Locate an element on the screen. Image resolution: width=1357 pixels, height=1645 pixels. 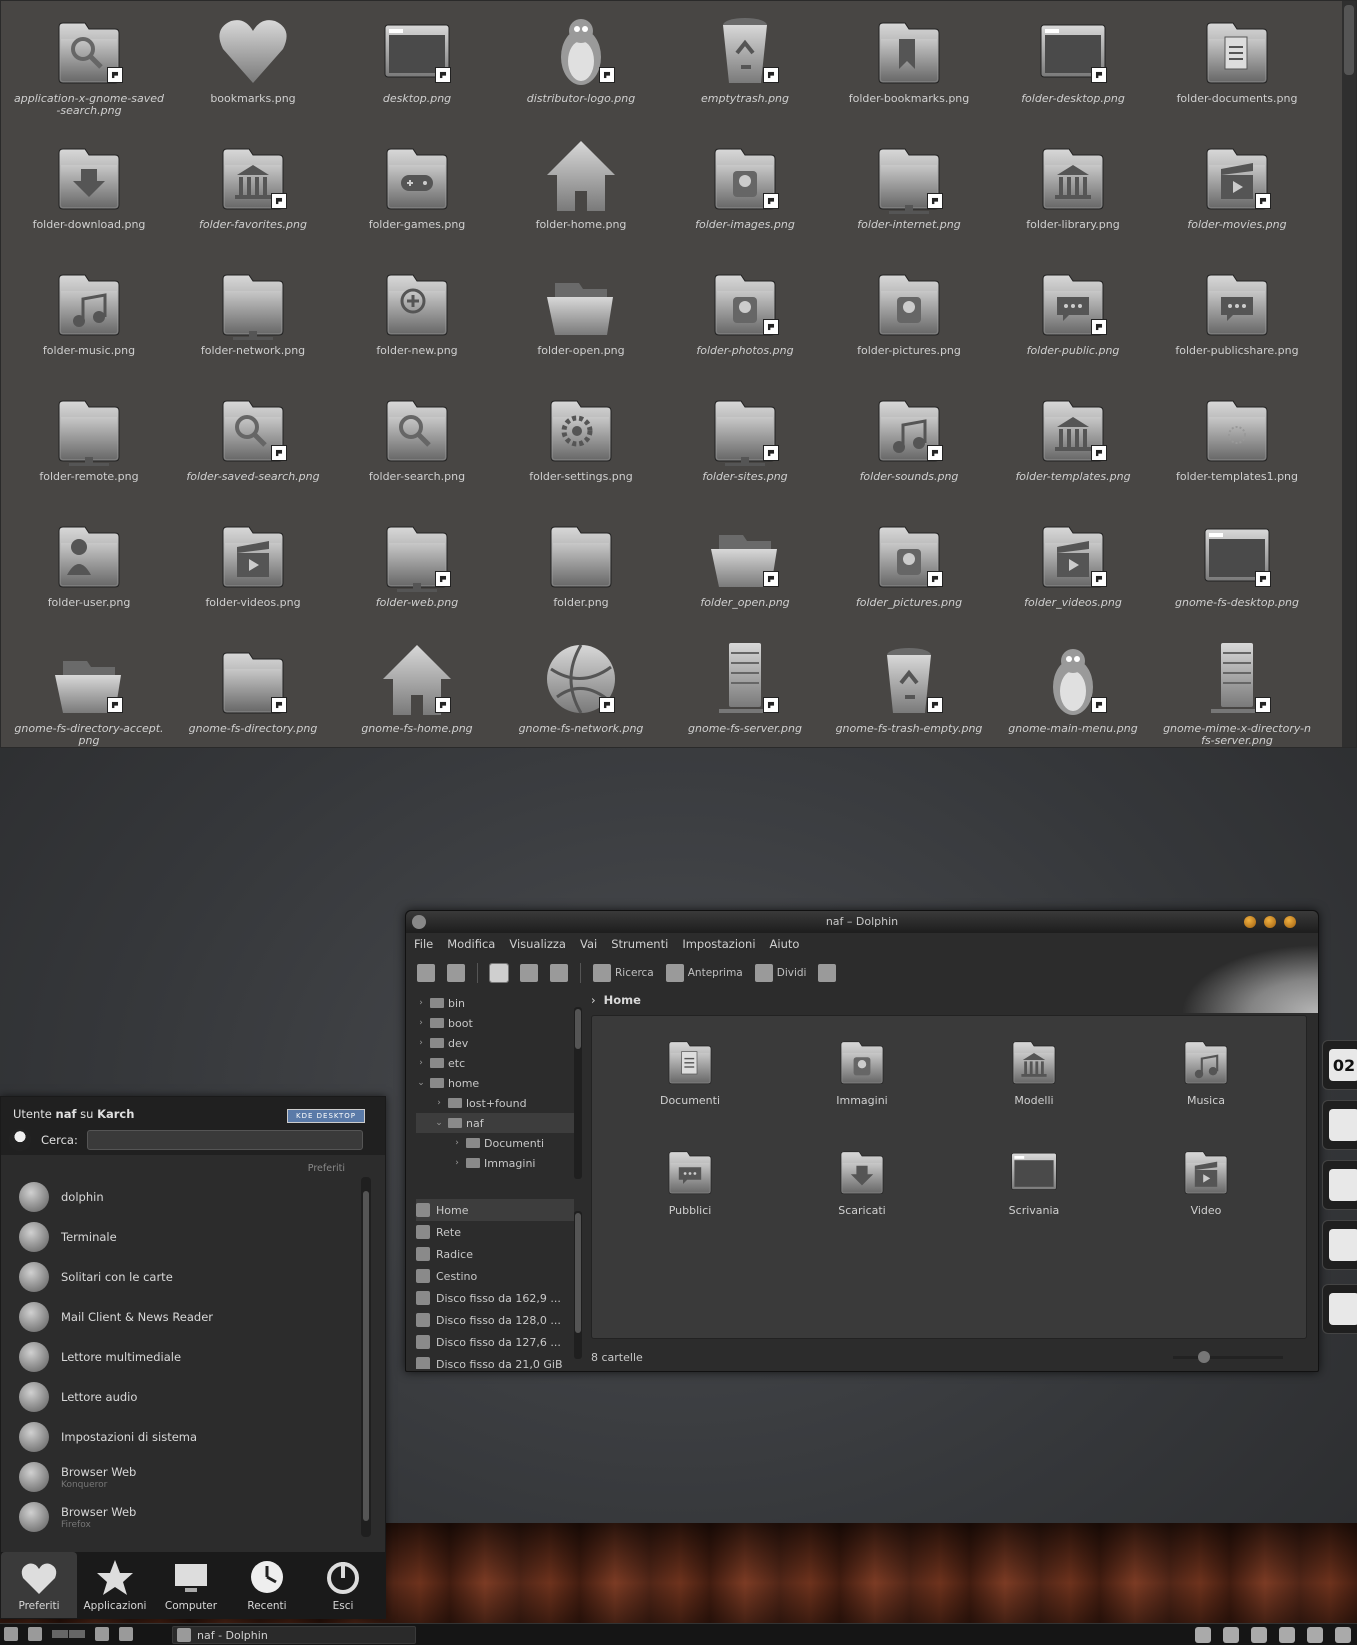
icon-file-item: bookmarks.png is located at coordinates (253, 64).